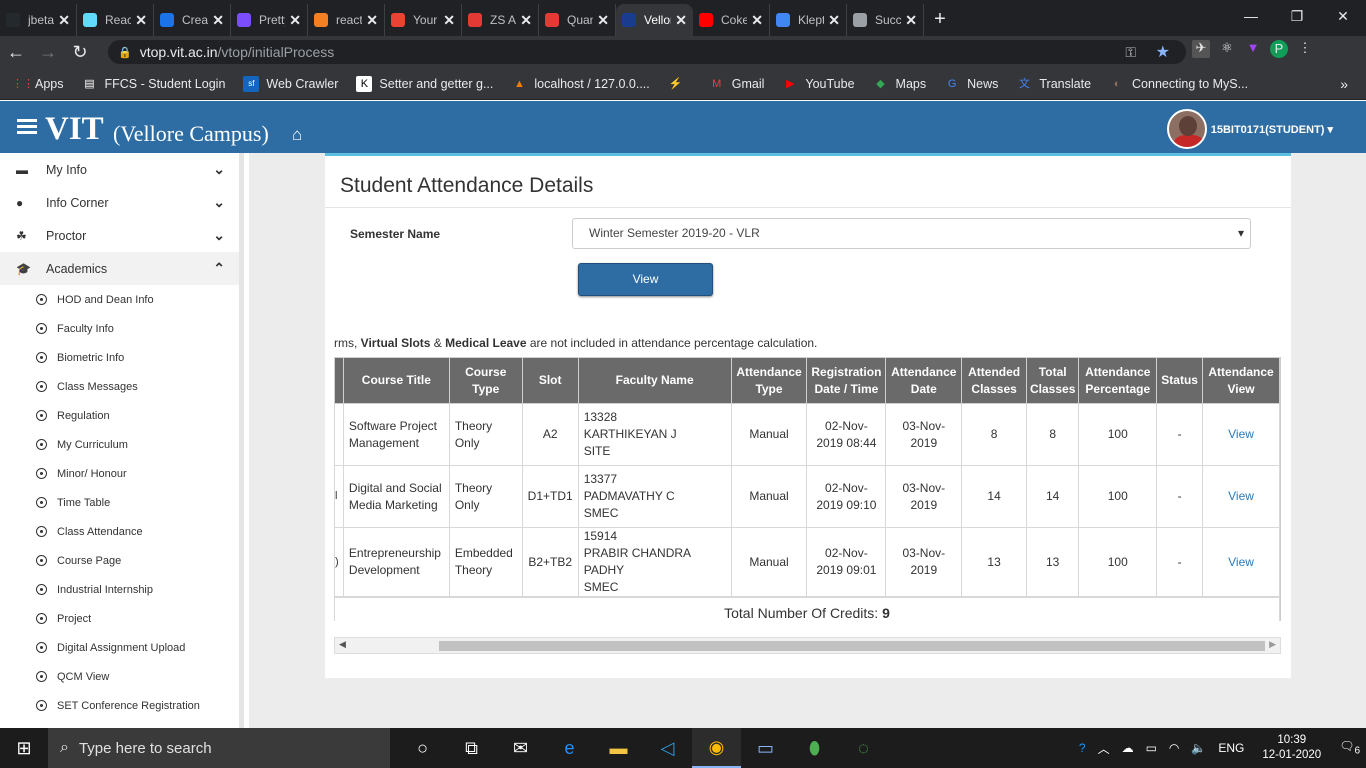 The height and width of the screenshot is (768, 1366). Describe the element at coordinates (520, 748) in the screenshot. I see `mail-icon: ✉` at that location.